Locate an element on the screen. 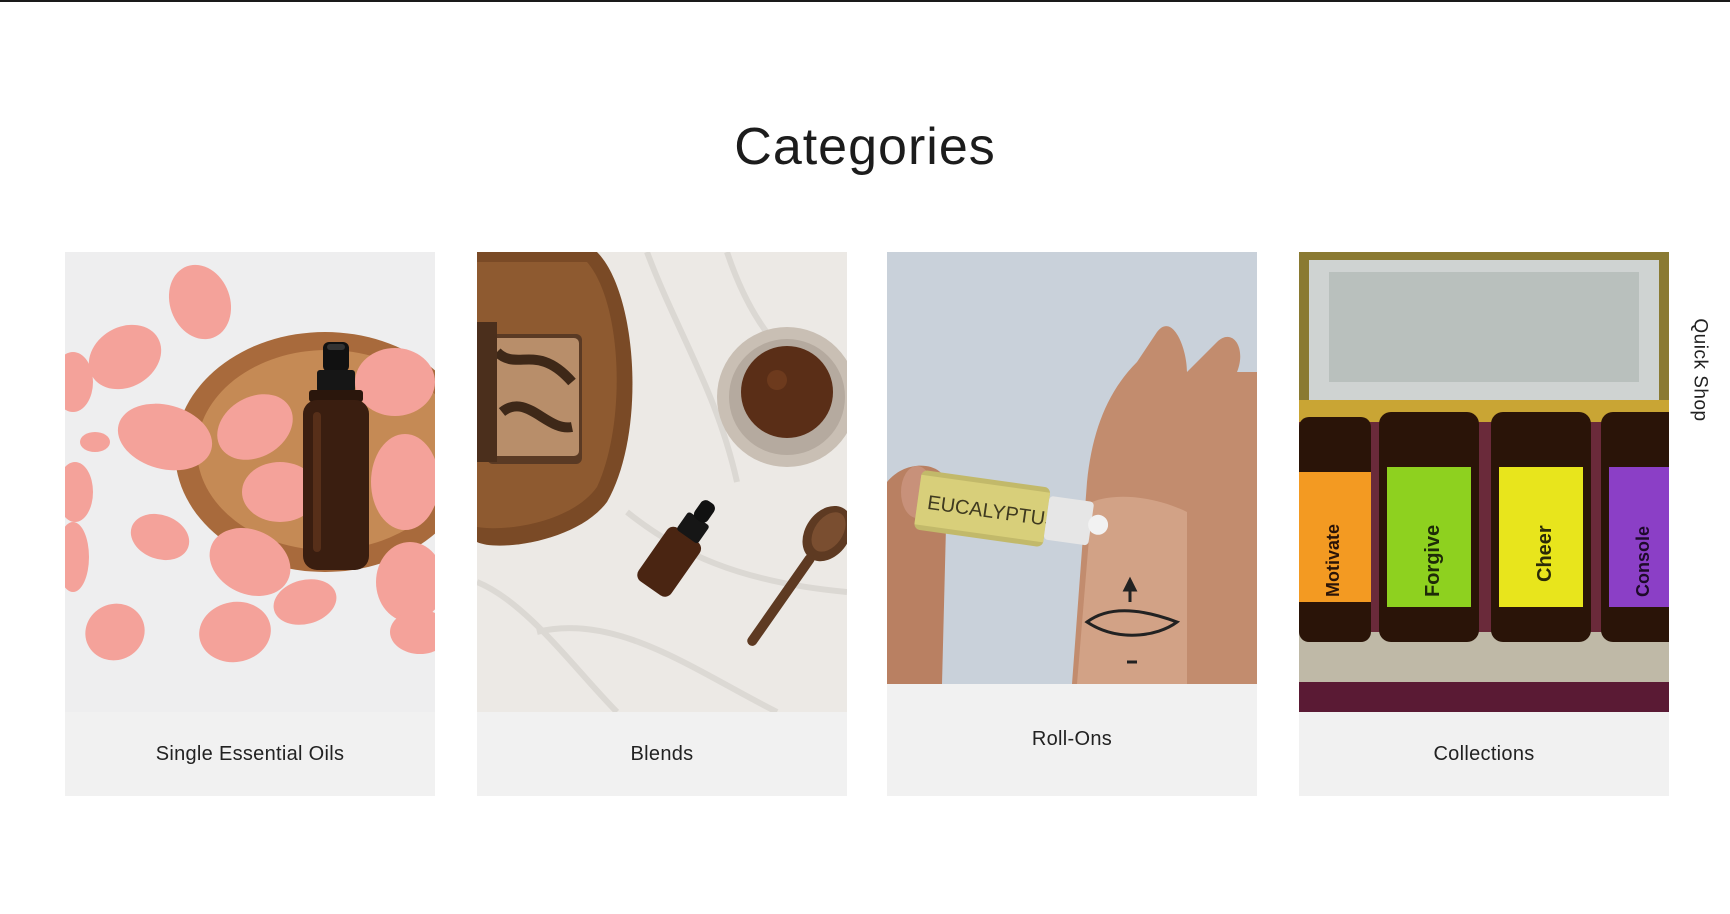 The image size is (1730, 914). quick-shop-tab: Quick Shop is located at coordinates (1700, 370).